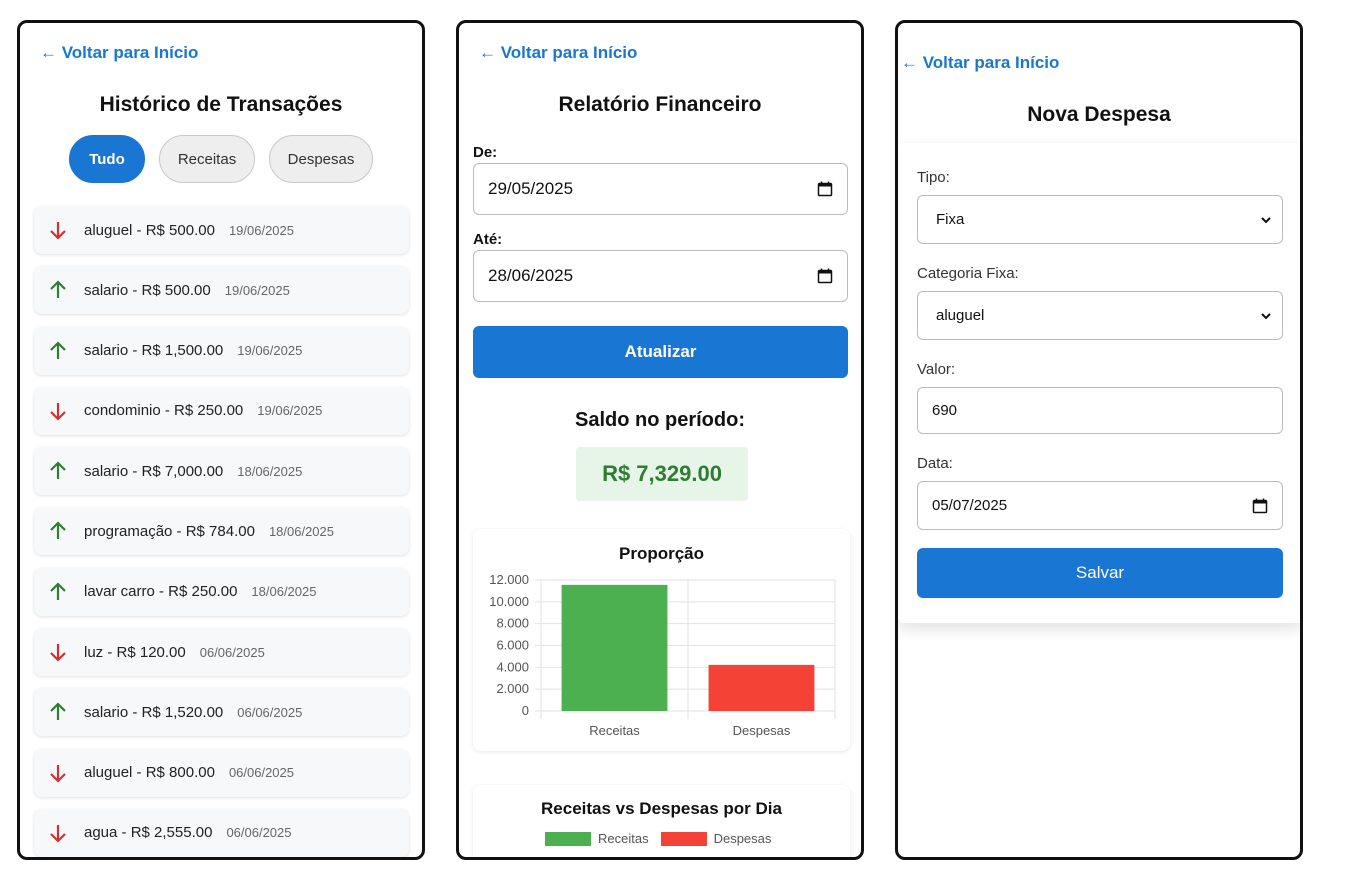 This screenshot has height=886, width=1348. What do you see at coordinates (1100, 315) in the screenshot?
I see `category-select: aluguel` at bounding box center [1100, 315].